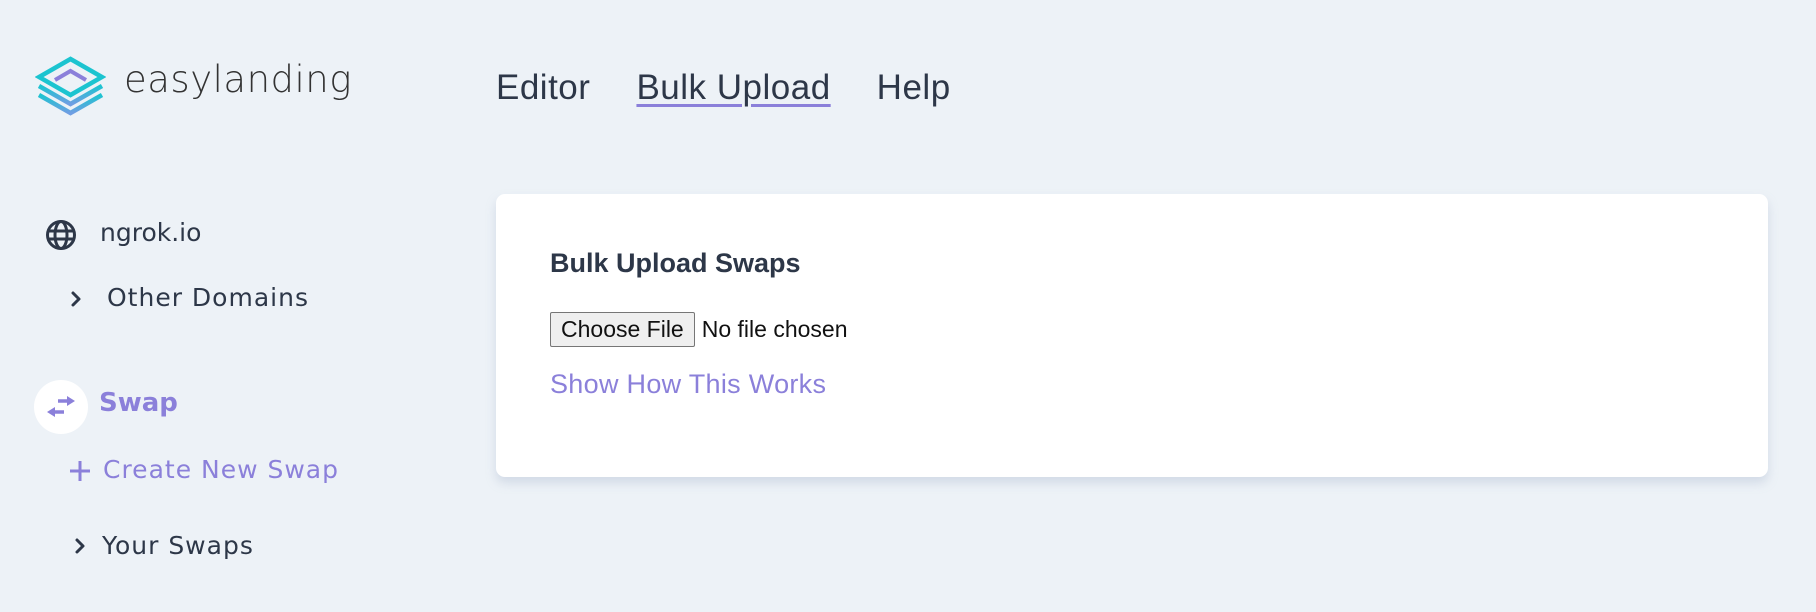  What do you see at coordinates (80, 471) in the screenshot?
I see `plus-icon` at bounding box center [80, 471].